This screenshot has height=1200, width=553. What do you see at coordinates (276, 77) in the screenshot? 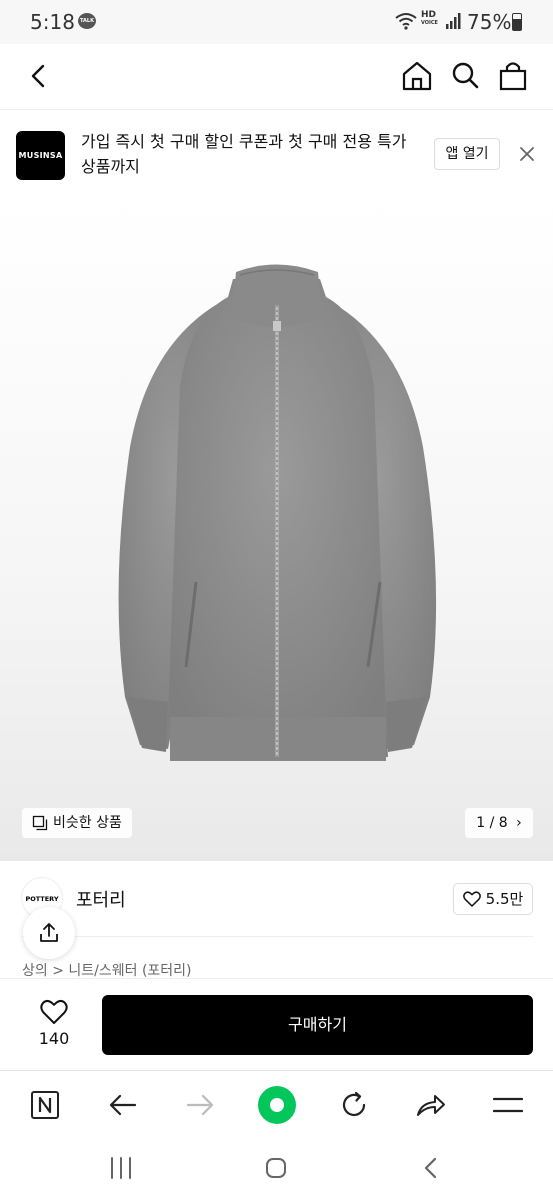
I see `page-header` at bounding box center [276, 77].